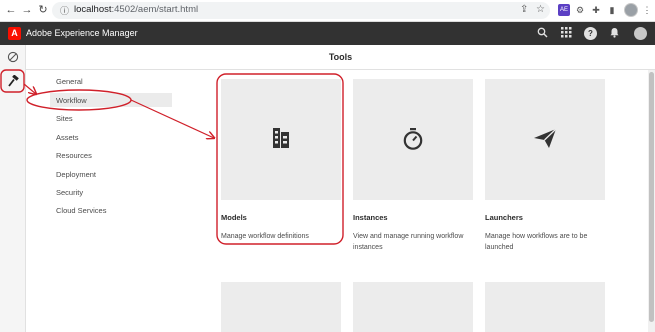  I want to click on tools-nav-item-workflow: Workflow, so click(71, 100).